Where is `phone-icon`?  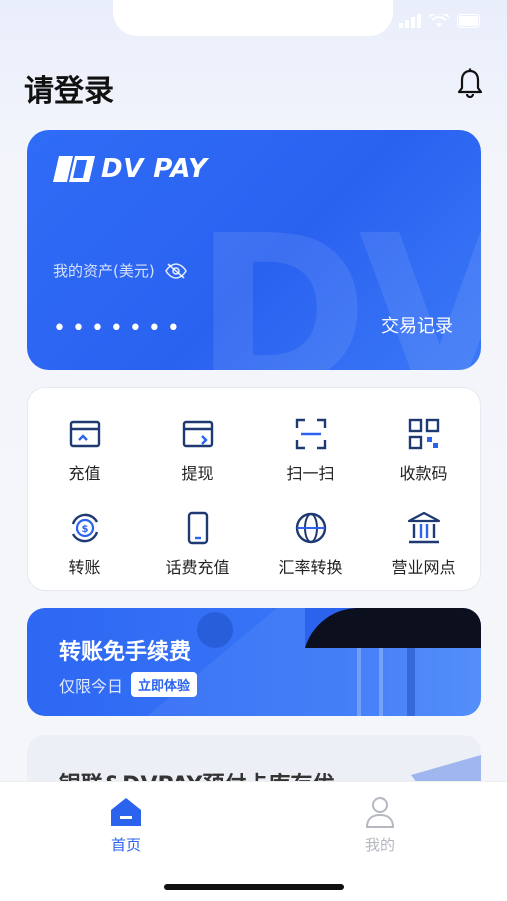
phone-icon is located at coordinates (197, 528).